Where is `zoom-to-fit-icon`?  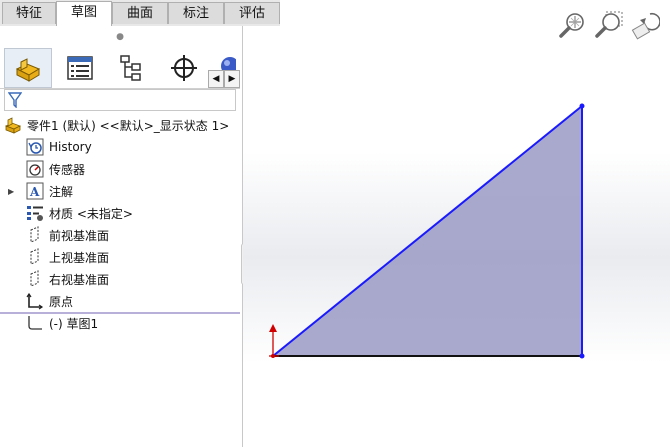 zoom-to-fit-icon is located at coordinates (571, 25).